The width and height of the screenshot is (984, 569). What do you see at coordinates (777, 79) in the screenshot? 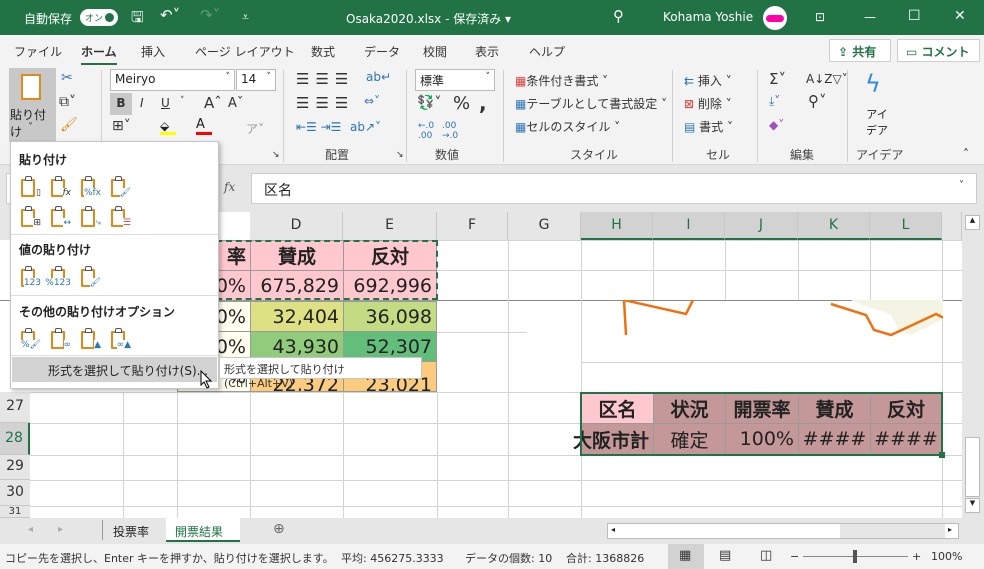
I see `autosum-icon: Σ˅` at bounding box center [777, 79].